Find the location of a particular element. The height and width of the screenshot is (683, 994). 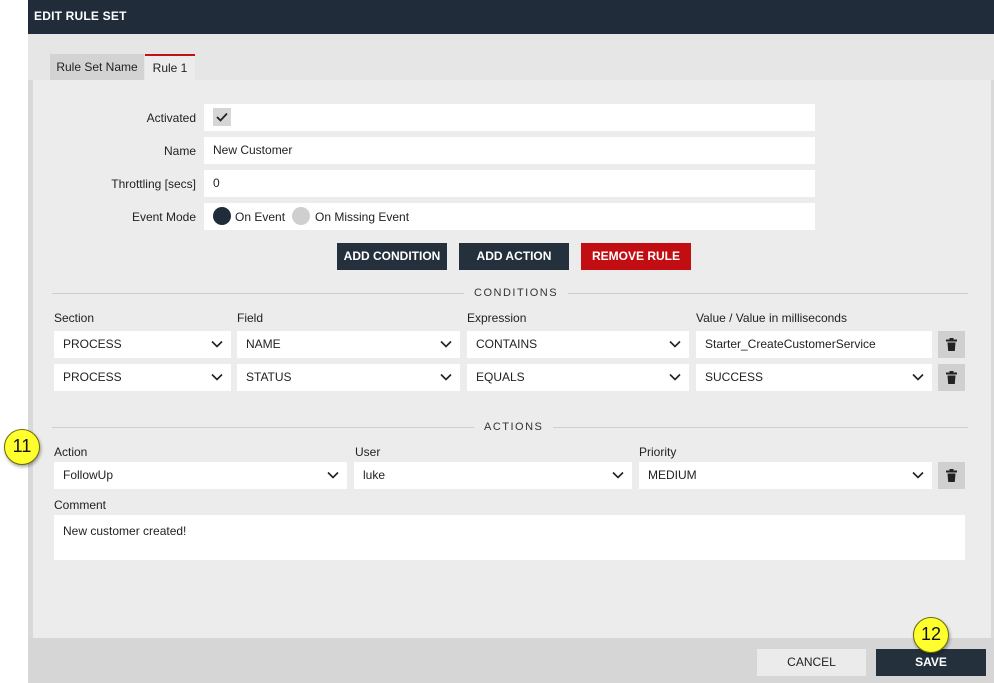

throttling-input: 0 is located at coordinates (509, 183).